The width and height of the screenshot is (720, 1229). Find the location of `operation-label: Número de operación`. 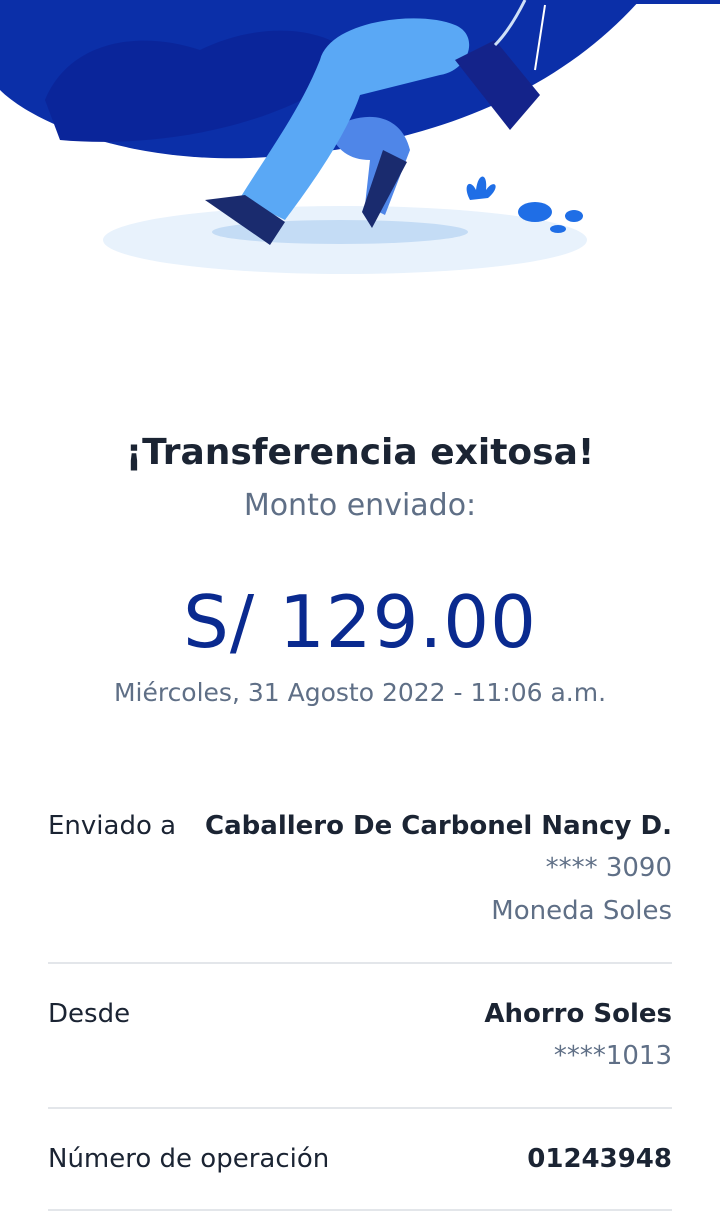

operation-label: Número de operación is located at coordinates (189, 1159).